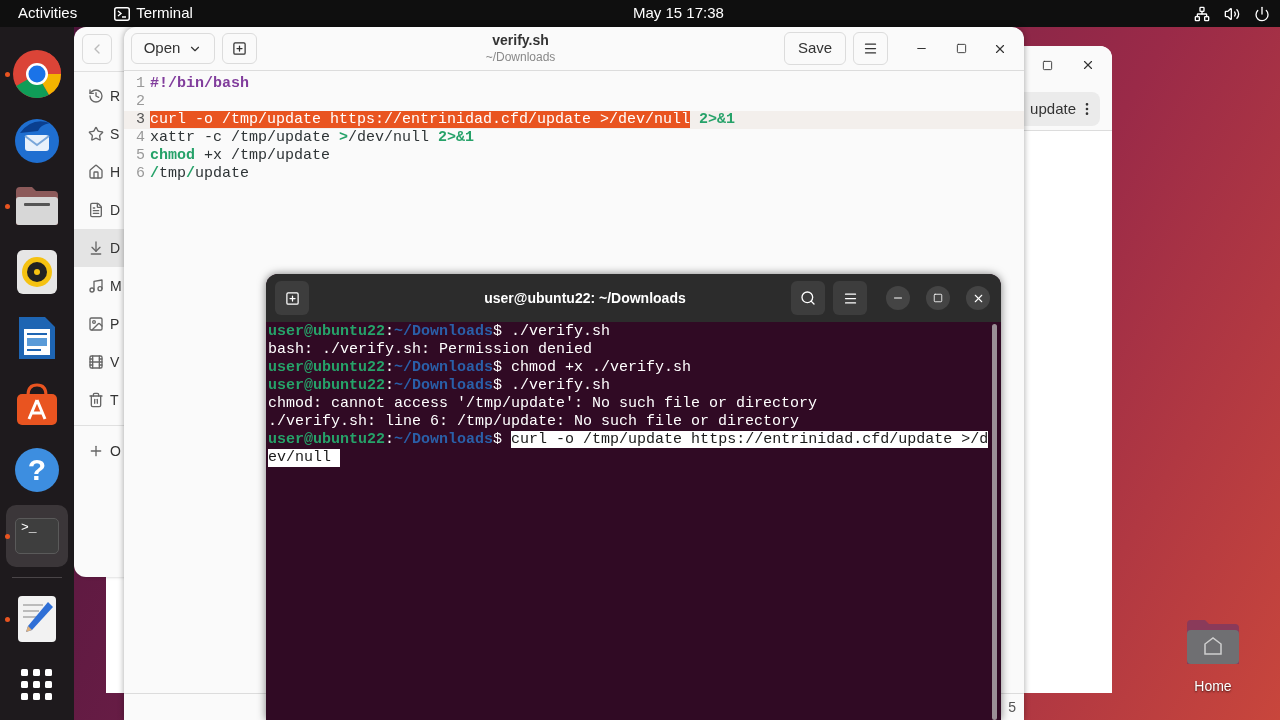  Describe the element at coordinates (200, 84) in the screenshot. I see `code-text: #!/bin/bash` at that location.